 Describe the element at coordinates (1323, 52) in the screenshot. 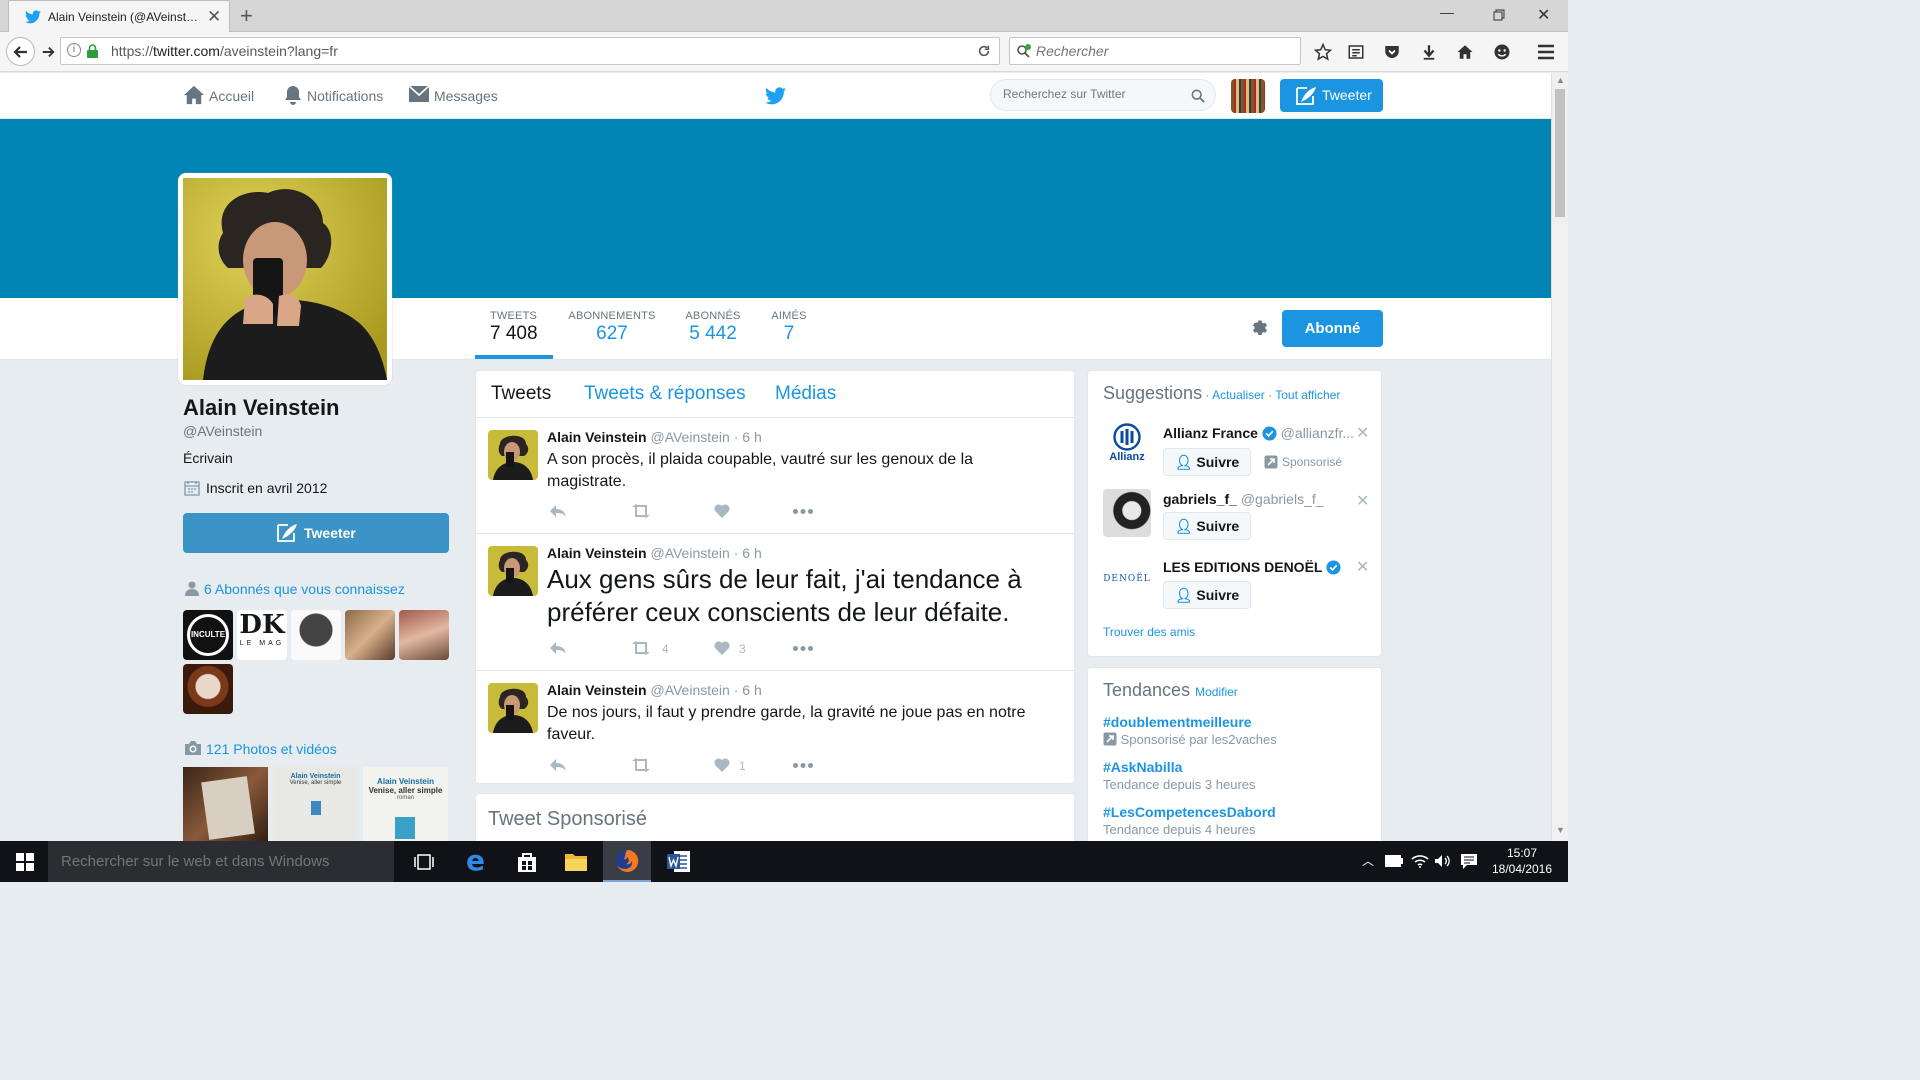

I see `bookmark-star-icon` at that location.